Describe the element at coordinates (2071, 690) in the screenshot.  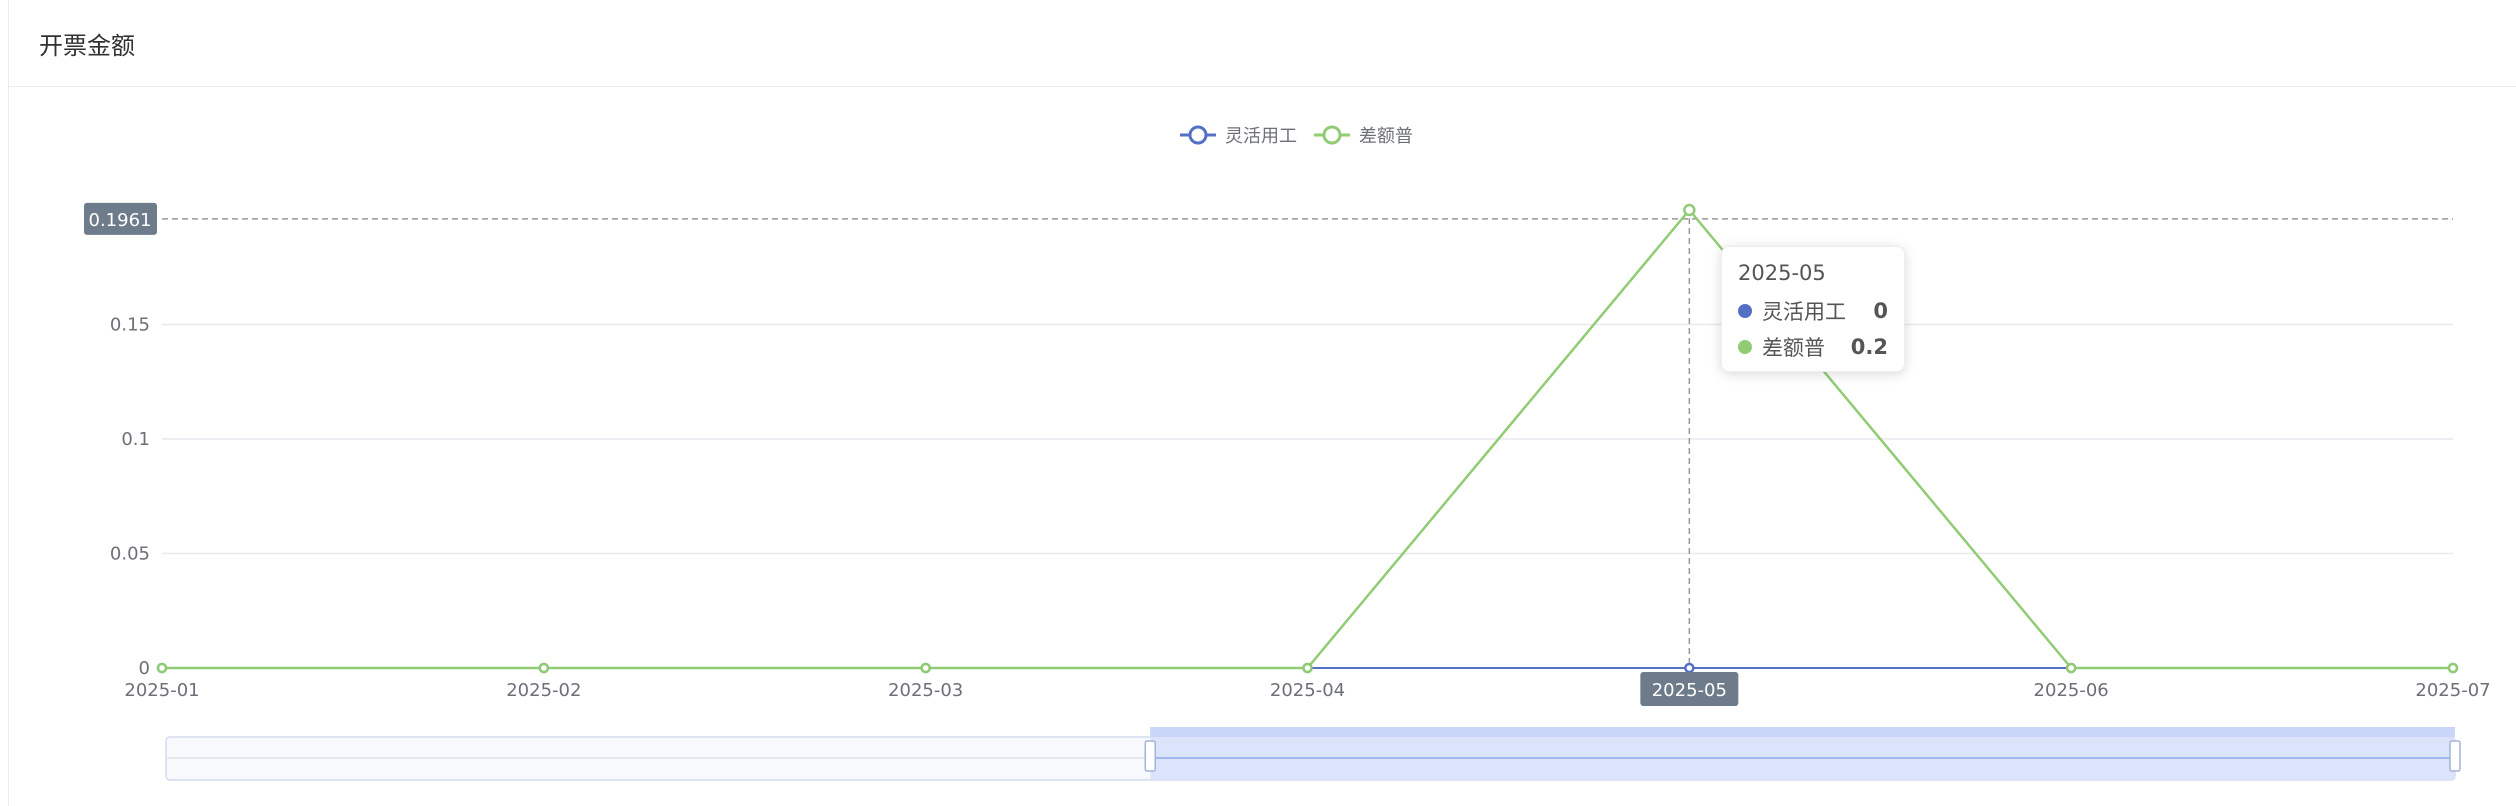
I see `x-tick-label: 2025-06` at that location.